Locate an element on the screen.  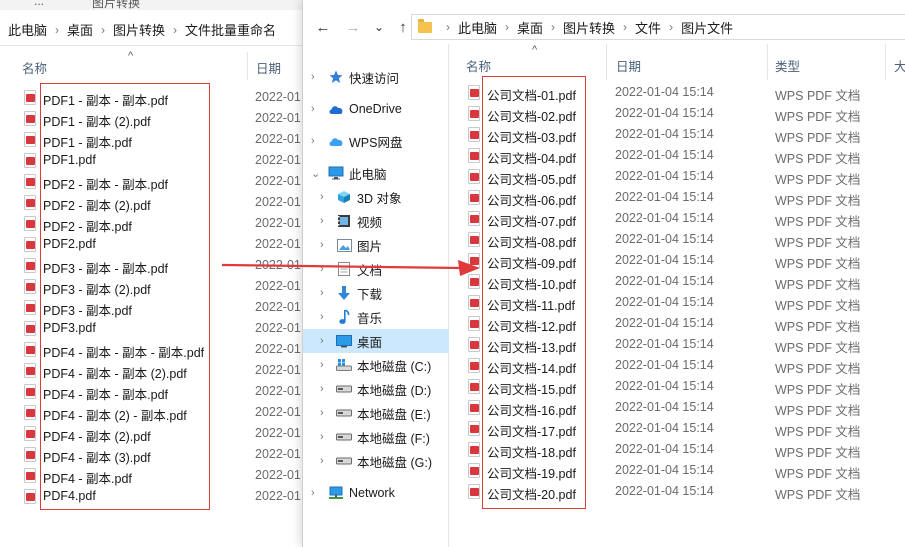
file-row: PDF3 - 副本.pdf 2022-01 is located at coordinates (151, 307).